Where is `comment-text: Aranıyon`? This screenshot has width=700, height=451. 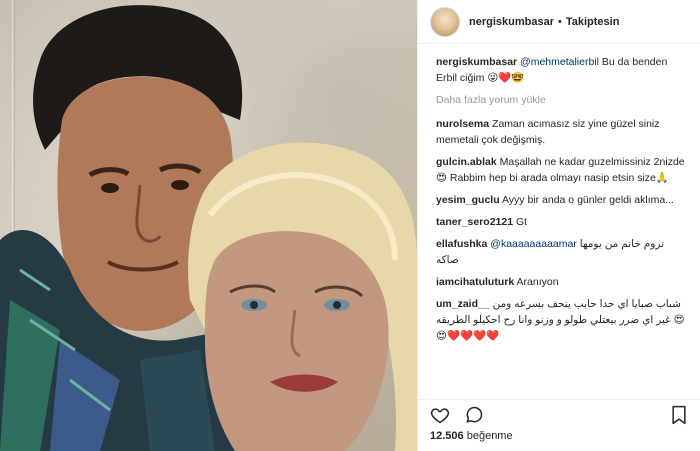 comment-text: Aranıyon is located at coordinates (537, 282).